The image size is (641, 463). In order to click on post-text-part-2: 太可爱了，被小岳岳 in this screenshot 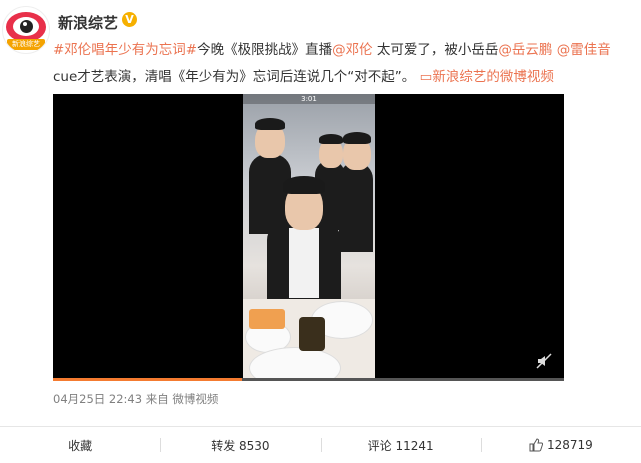, I will do `click(435, 50)`.